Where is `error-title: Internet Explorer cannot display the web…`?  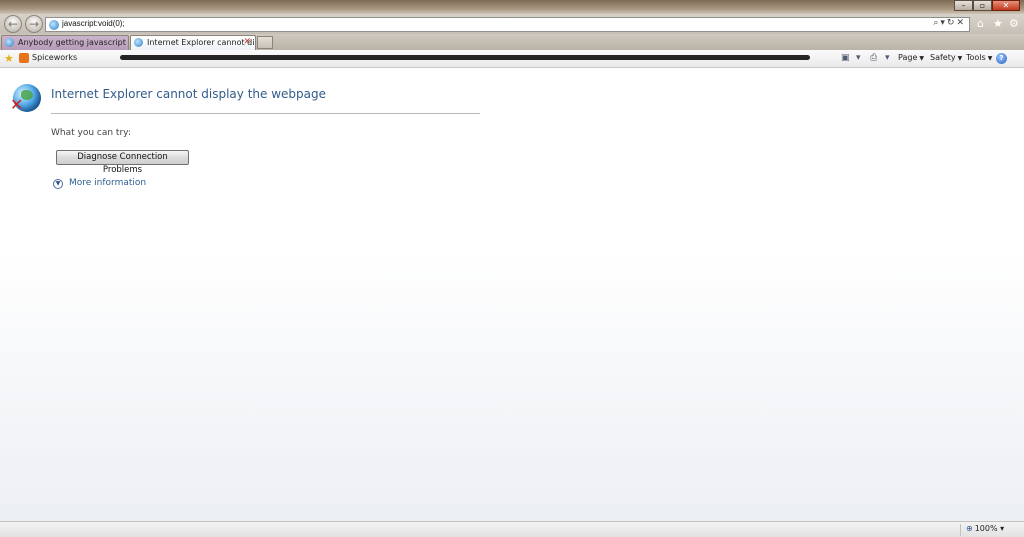 error-title: Internet Explorer cannot display the web… is located at coordinates (188, 94).